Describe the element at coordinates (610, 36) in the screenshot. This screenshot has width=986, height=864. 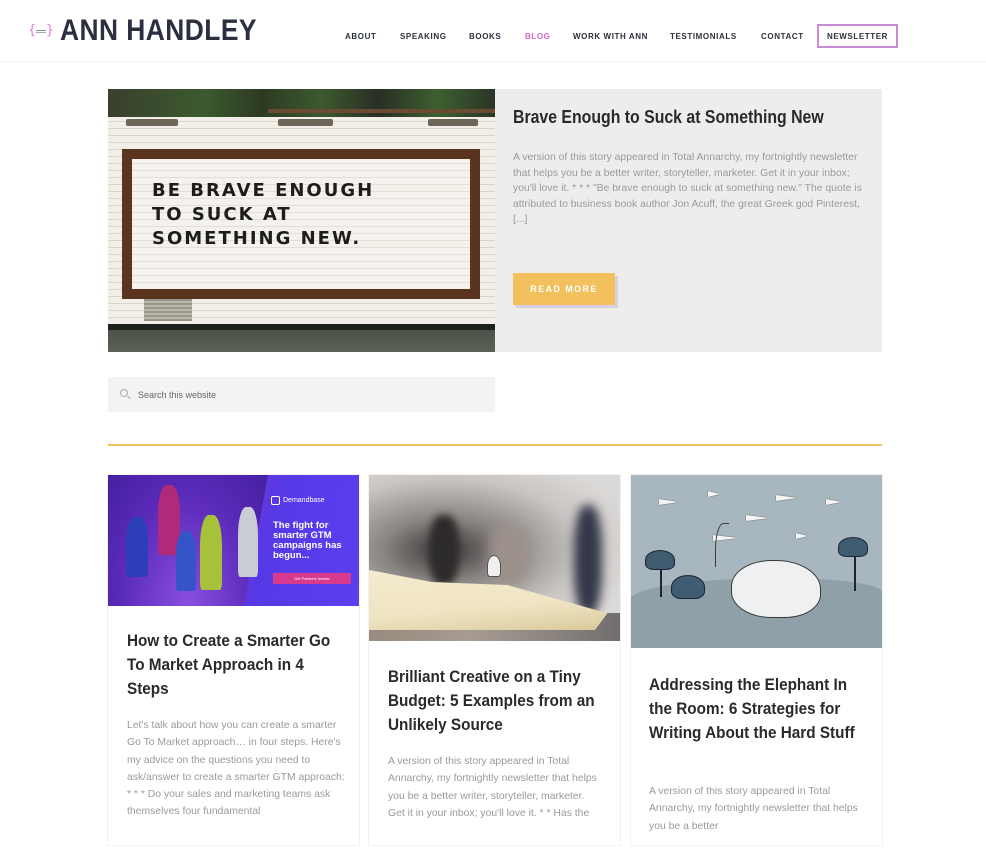
I see `nav-item-work-with-ann: WORK WITH ANN` at that location.